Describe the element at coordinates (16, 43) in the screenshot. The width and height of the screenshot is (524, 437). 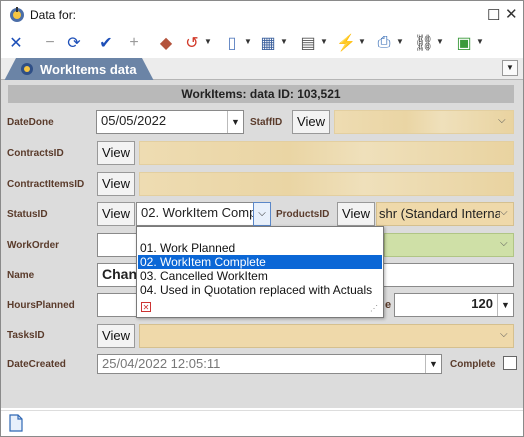
I see `close-icon: ✕` at that location.